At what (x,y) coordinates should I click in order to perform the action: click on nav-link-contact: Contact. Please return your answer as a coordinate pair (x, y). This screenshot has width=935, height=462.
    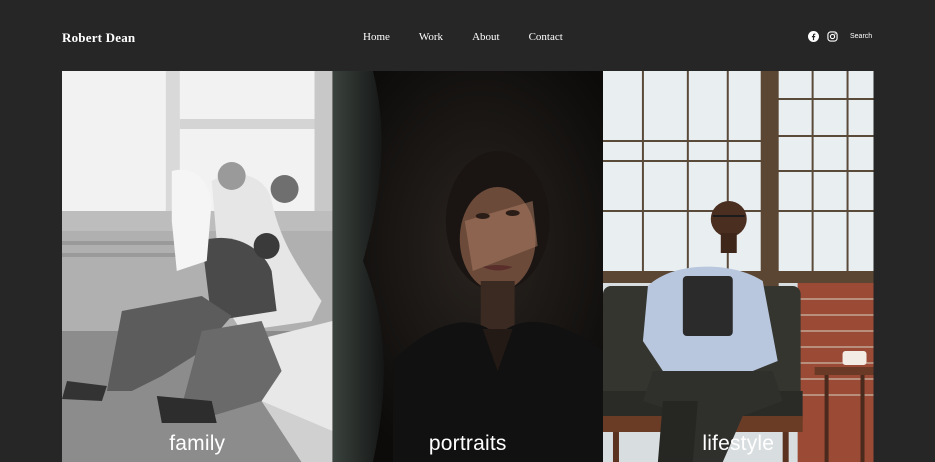
    Looking at the image, I should click on (546, 37).